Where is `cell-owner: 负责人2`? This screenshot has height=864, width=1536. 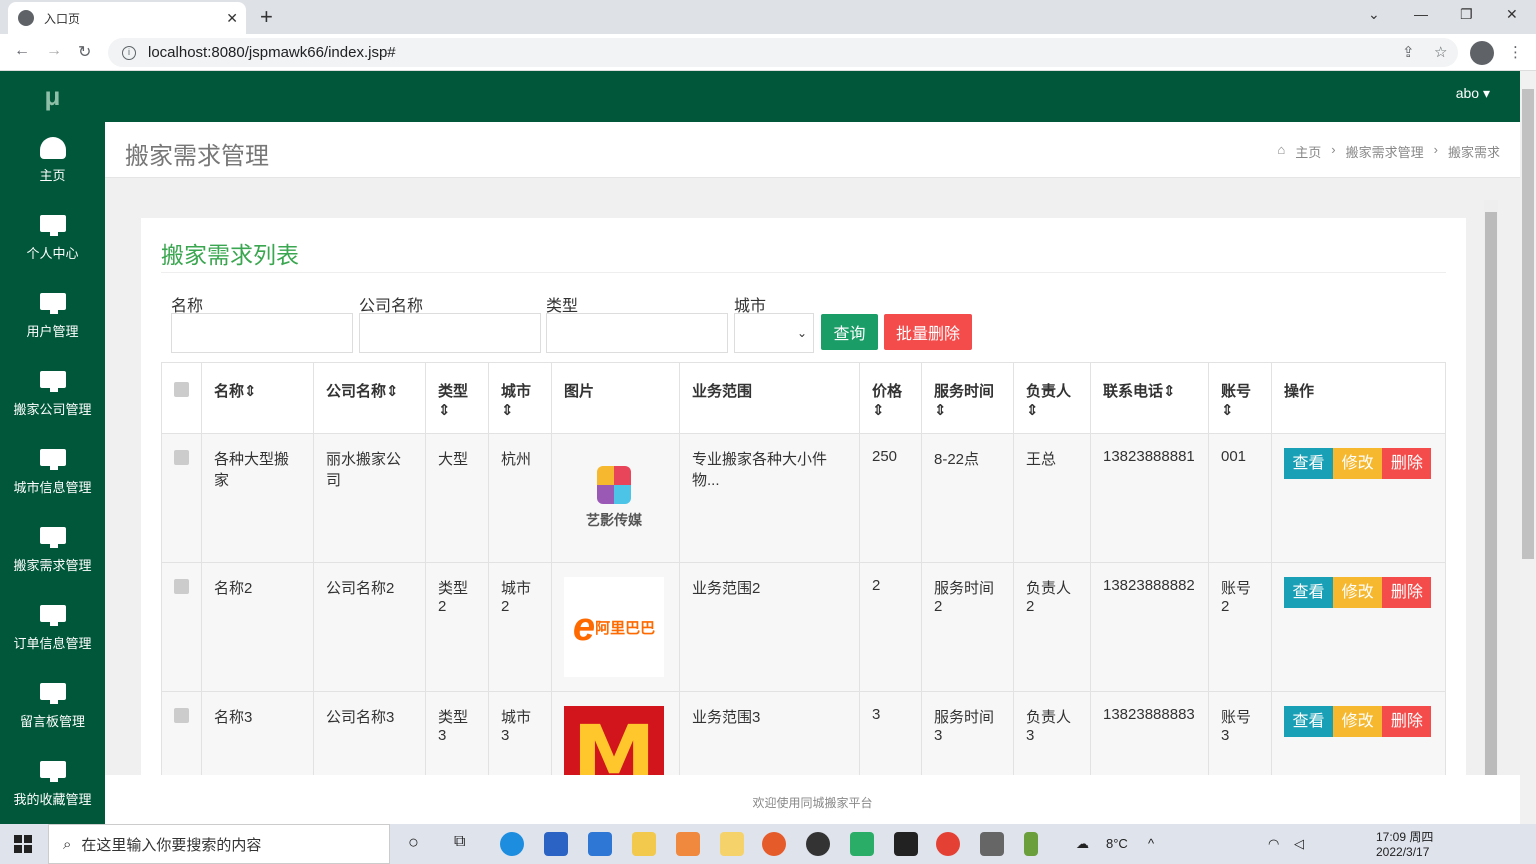 cell-owner: 负责人2 is located at coordinates (1052, 627).